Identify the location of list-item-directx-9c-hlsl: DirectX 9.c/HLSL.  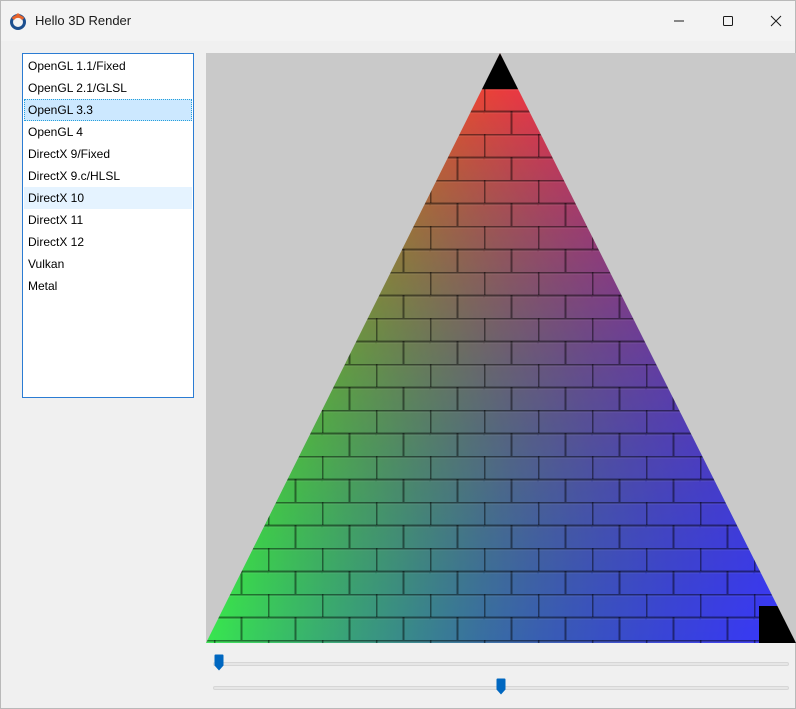
(108, 176).